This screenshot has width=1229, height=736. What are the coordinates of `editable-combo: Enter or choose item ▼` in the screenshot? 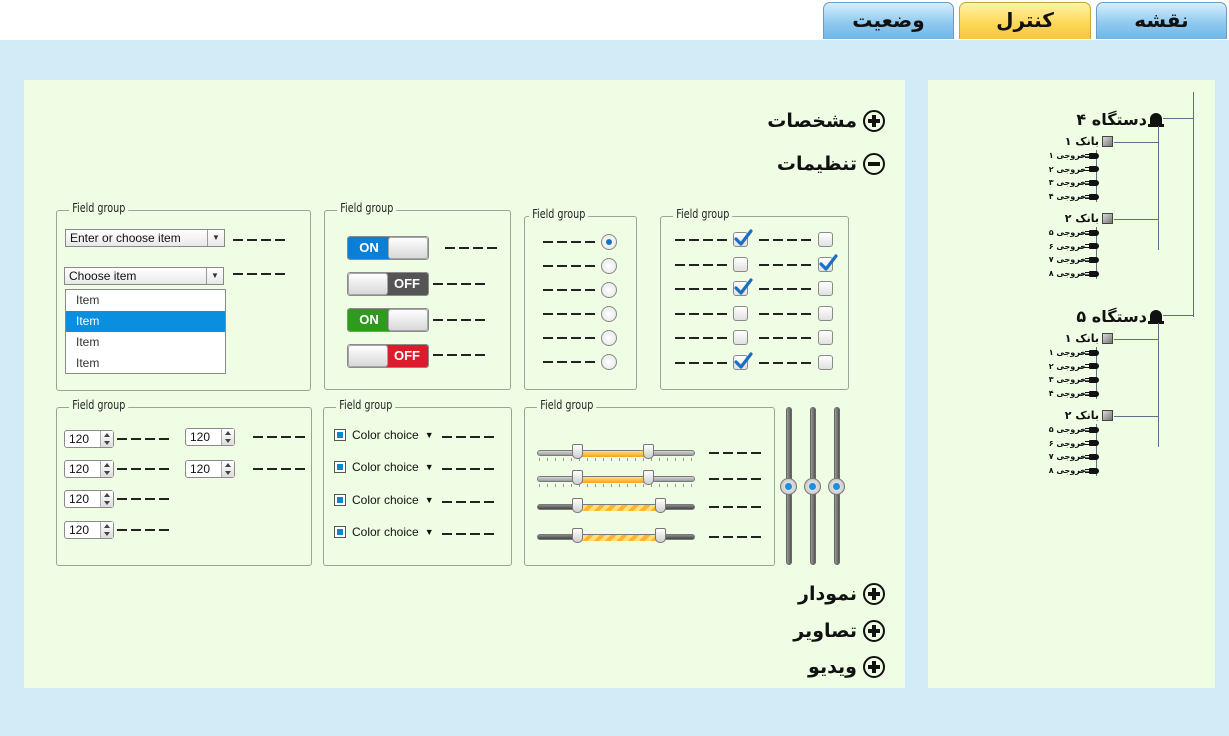 It's located at (145, 238).